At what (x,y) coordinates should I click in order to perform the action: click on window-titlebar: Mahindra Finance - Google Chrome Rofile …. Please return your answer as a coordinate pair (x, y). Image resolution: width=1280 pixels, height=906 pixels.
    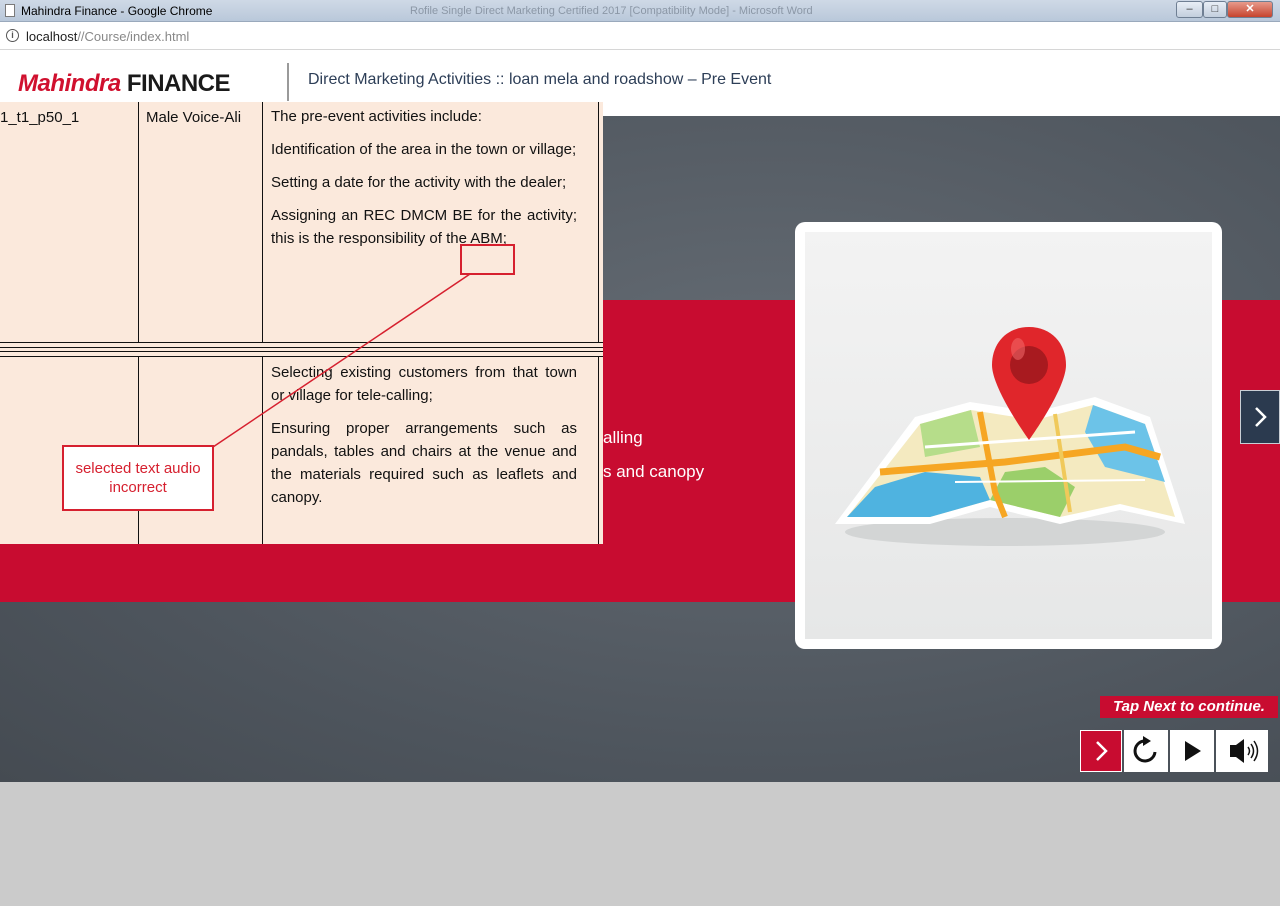
    Looking at the image, I should click on (640, 11).